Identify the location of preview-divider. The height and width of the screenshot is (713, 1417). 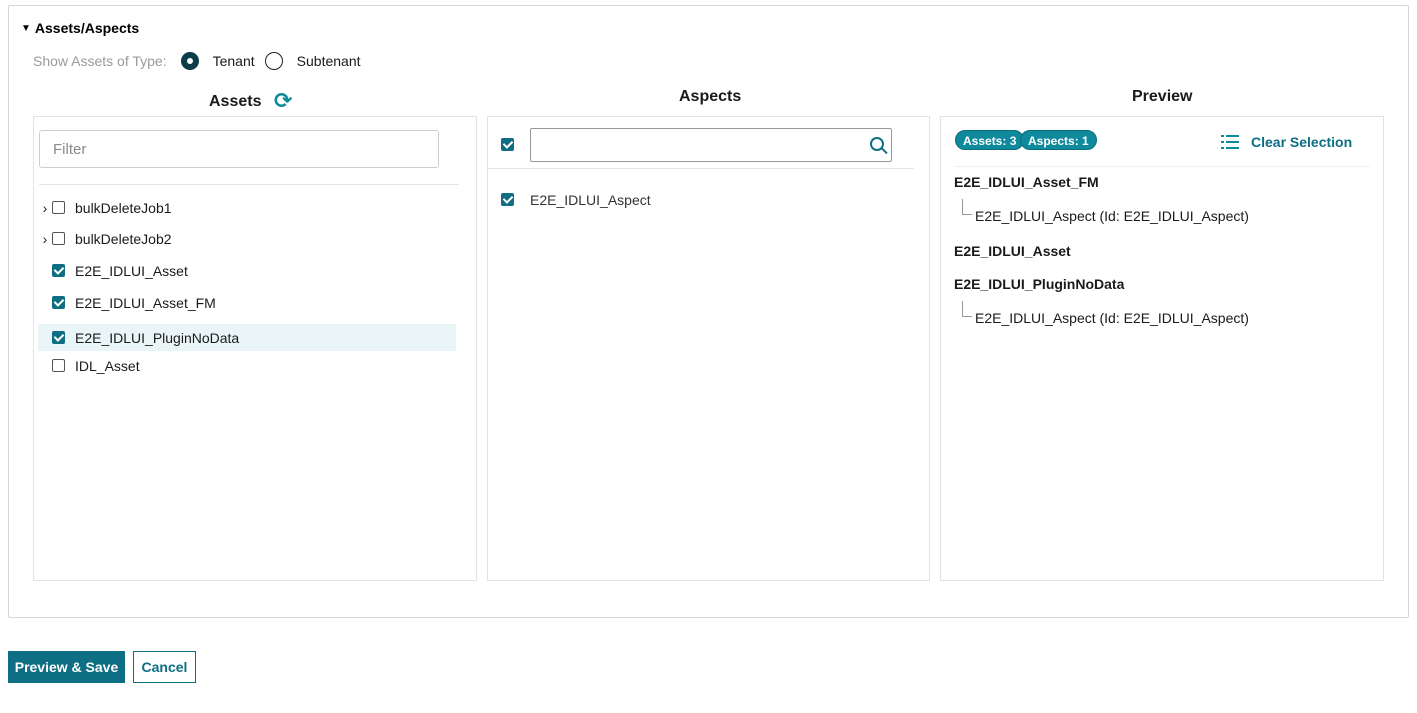
(1162, 166).